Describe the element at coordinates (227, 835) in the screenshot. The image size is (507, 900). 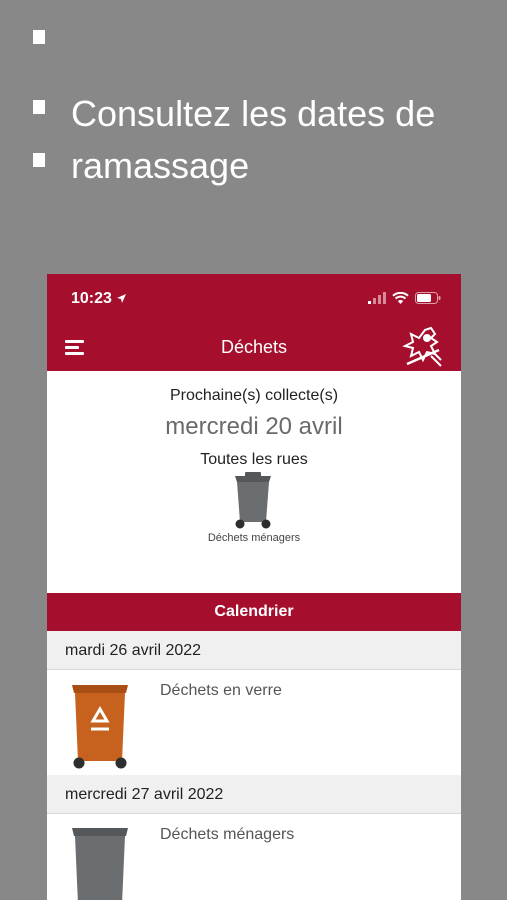
I see `calendar-entry-label: Déchets ménagers` at that location.